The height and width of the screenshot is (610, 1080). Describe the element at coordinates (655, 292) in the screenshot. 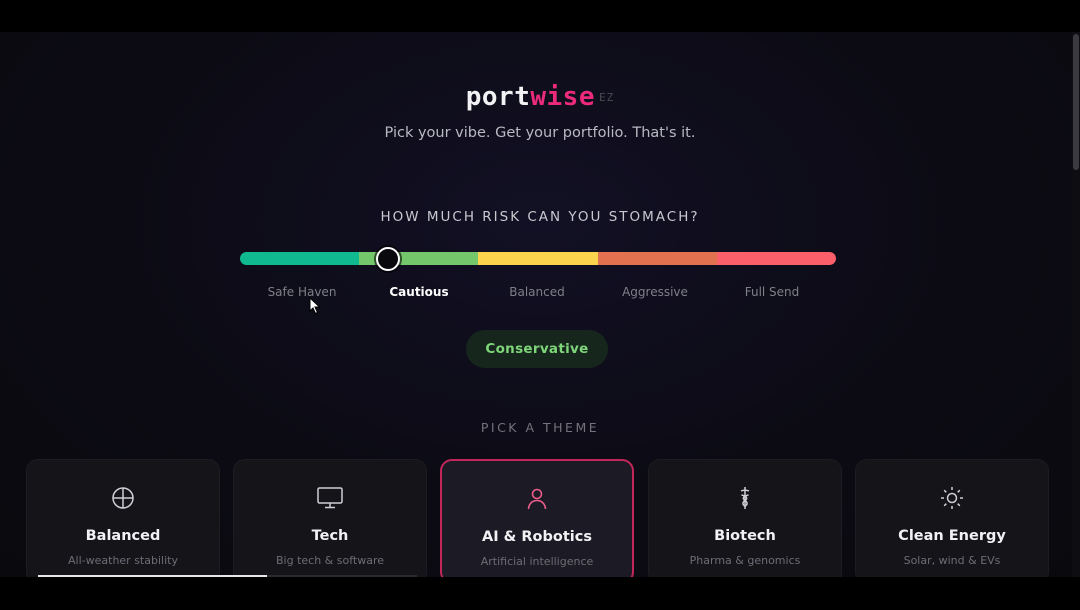

I see `risk-label-aggressive: Aggressive` at that location.